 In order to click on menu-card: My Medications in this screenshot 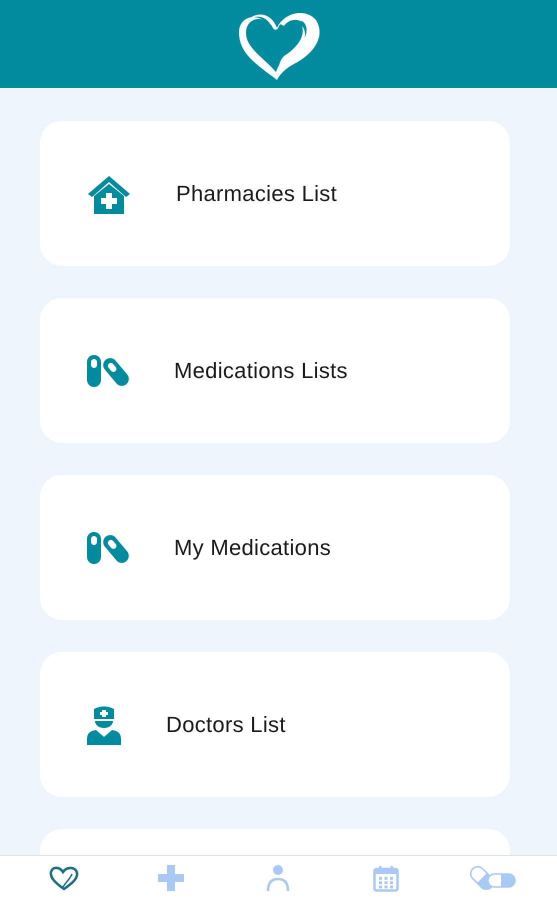, I will do `click(275, 547)`.